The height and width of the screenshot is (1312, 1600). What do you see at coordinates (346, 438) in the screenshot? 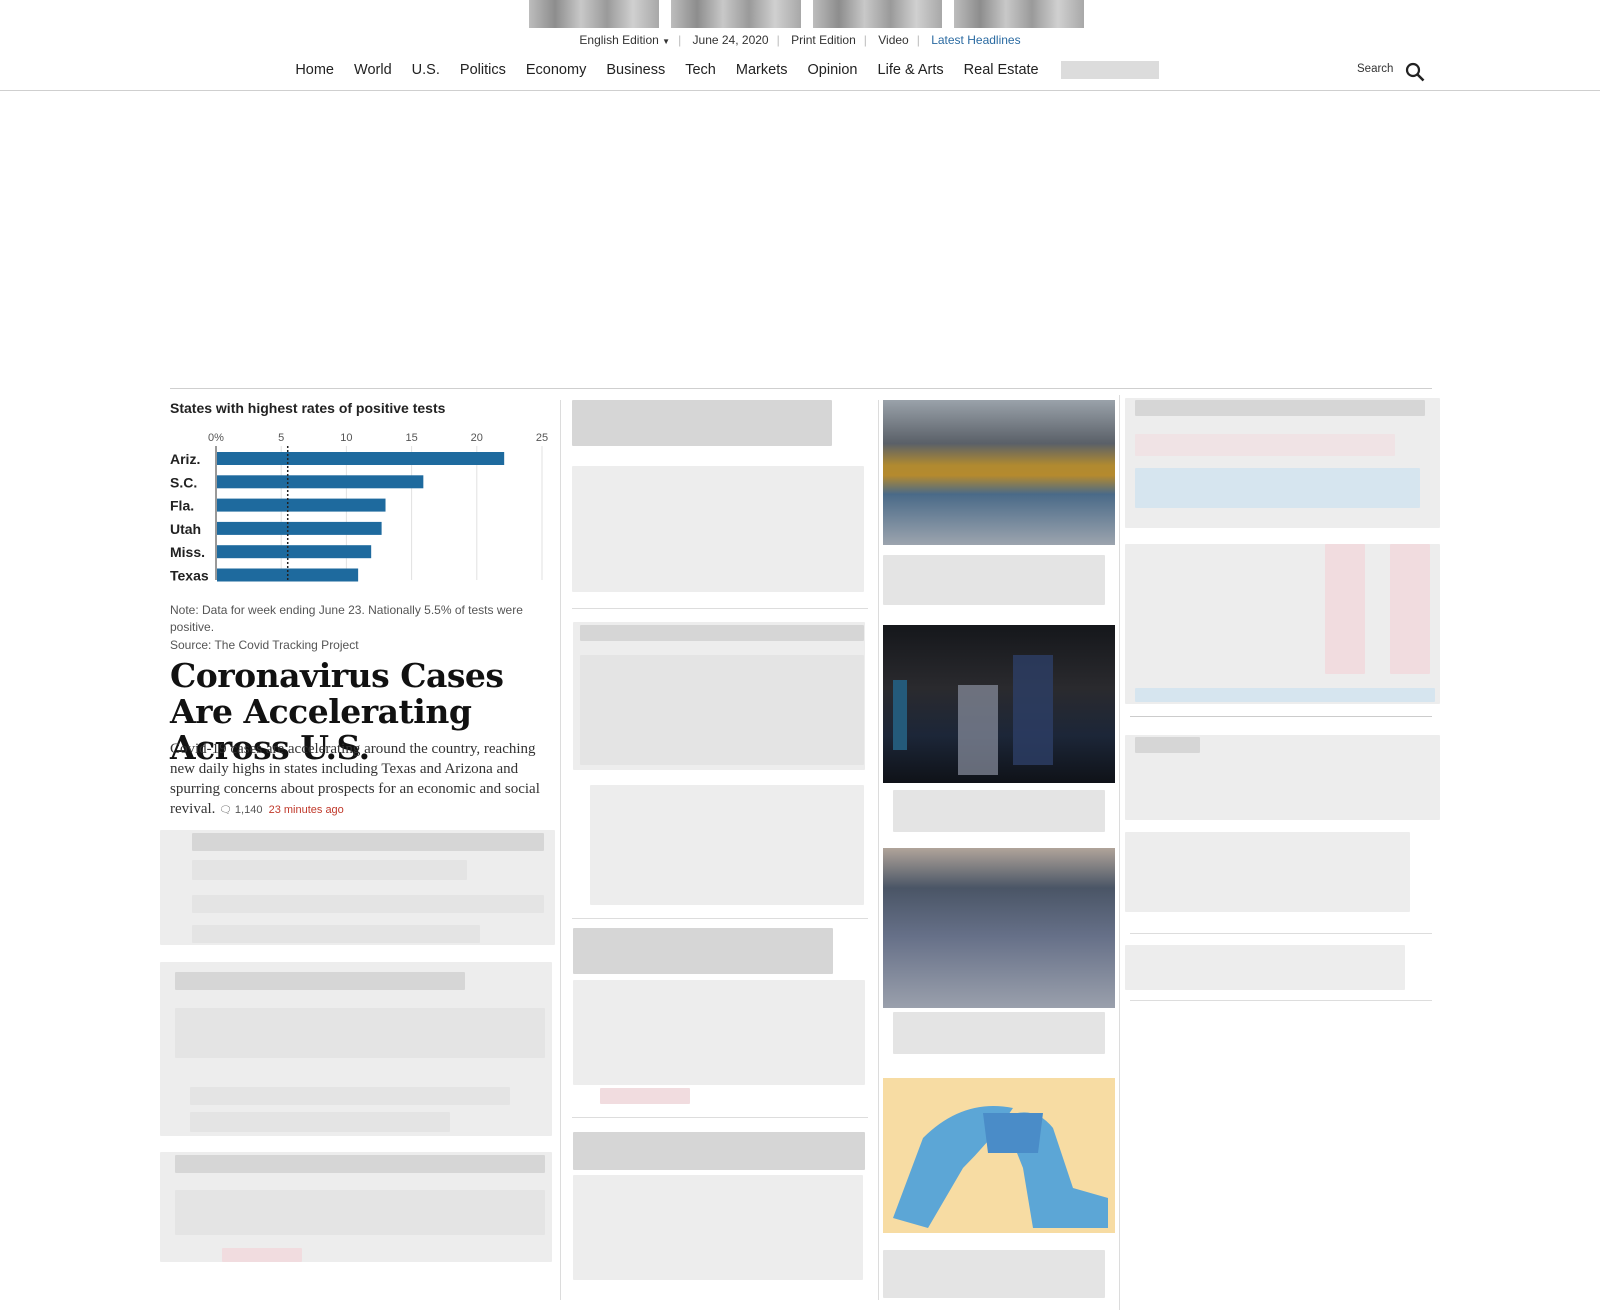
I see `chart-tick-label: 10` at bounding box center [346, 438].